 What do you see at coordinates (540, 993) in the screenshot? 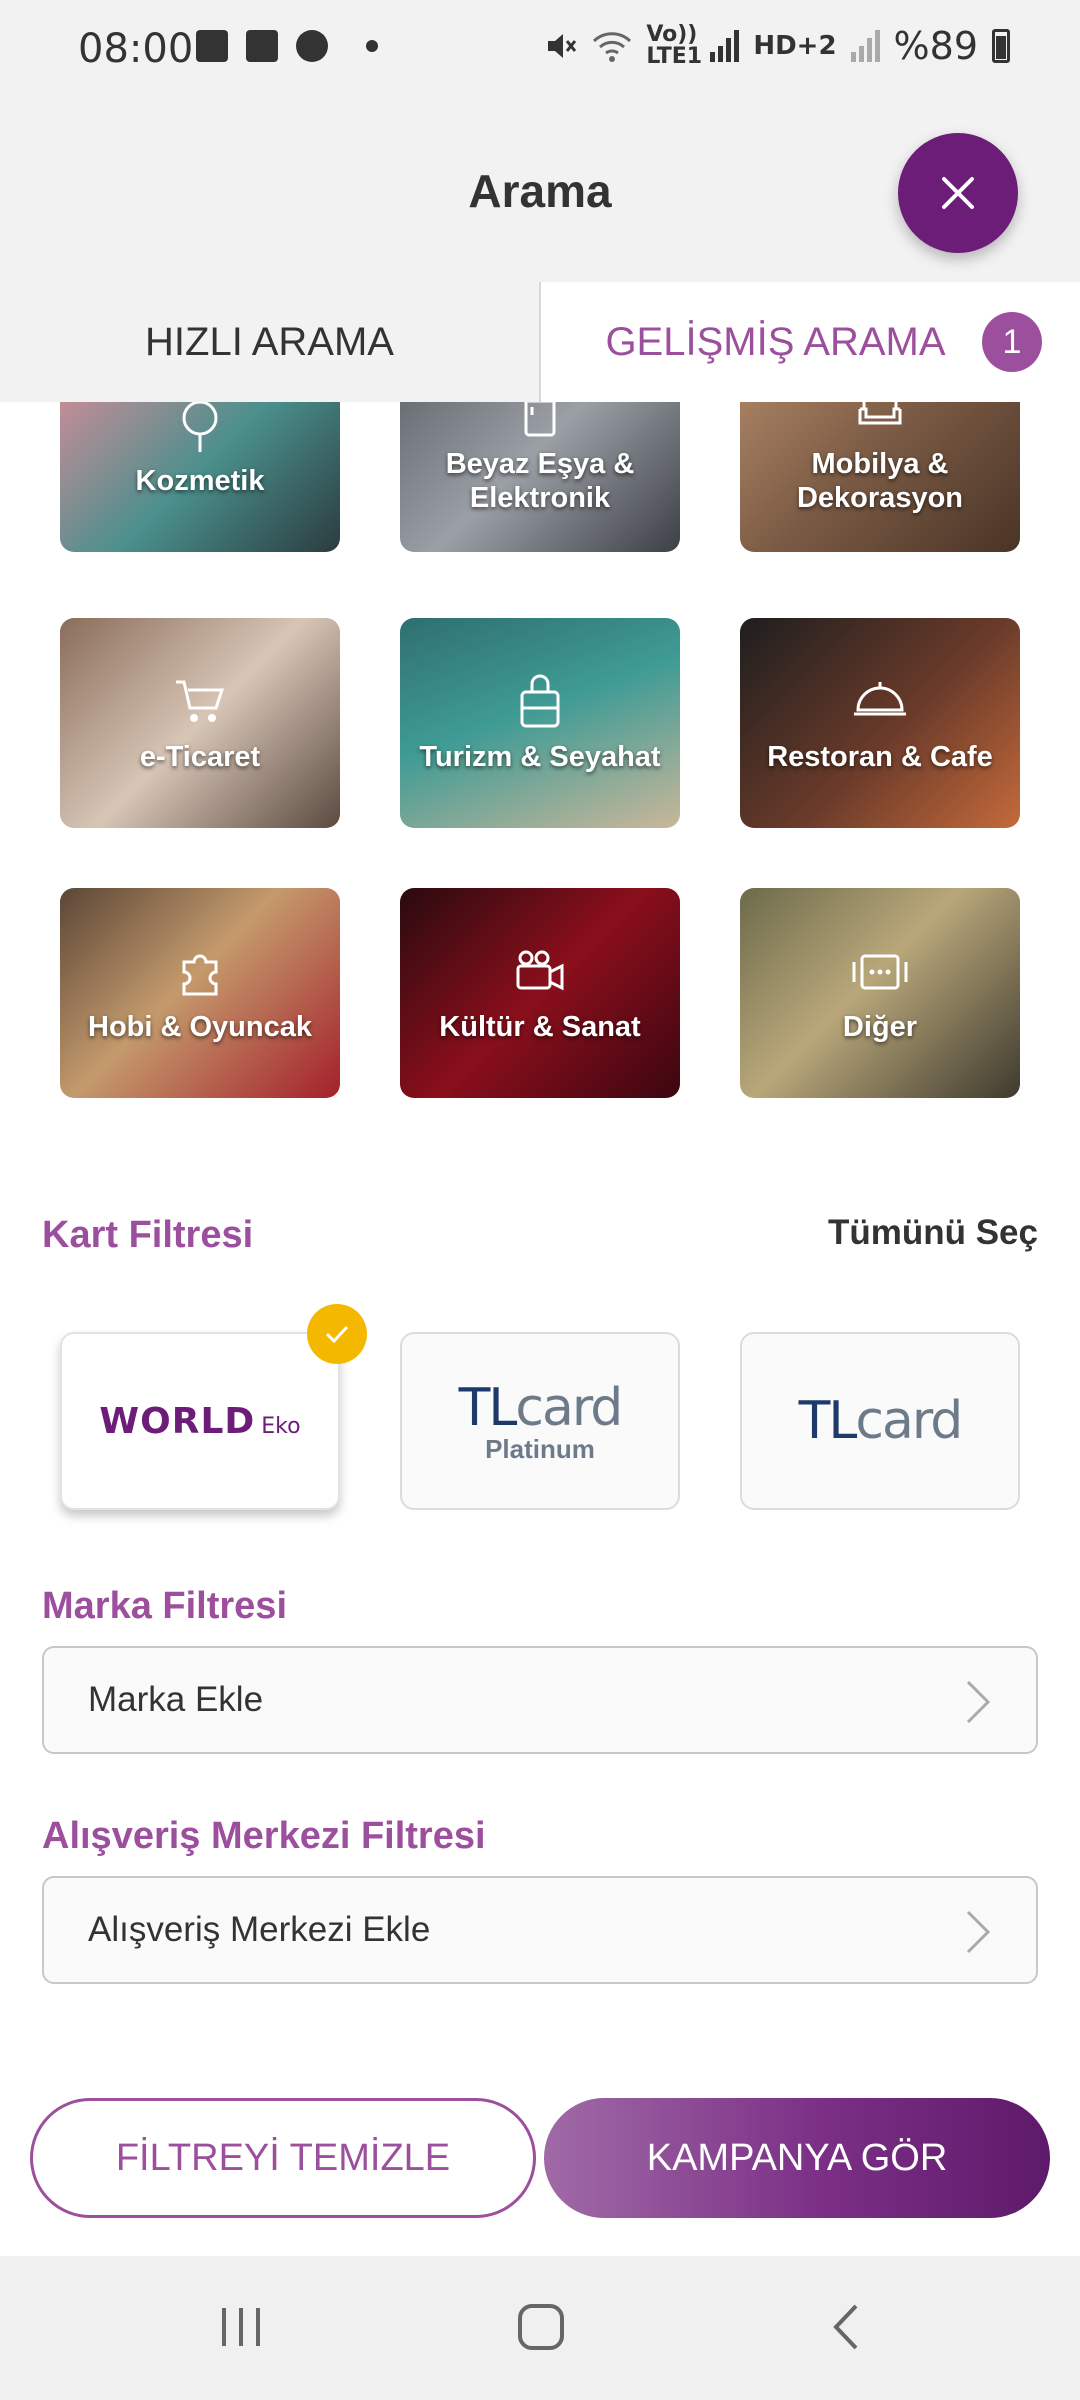
I see `category-culture: Kültür & Sanat` at bounding box center [540, 993].